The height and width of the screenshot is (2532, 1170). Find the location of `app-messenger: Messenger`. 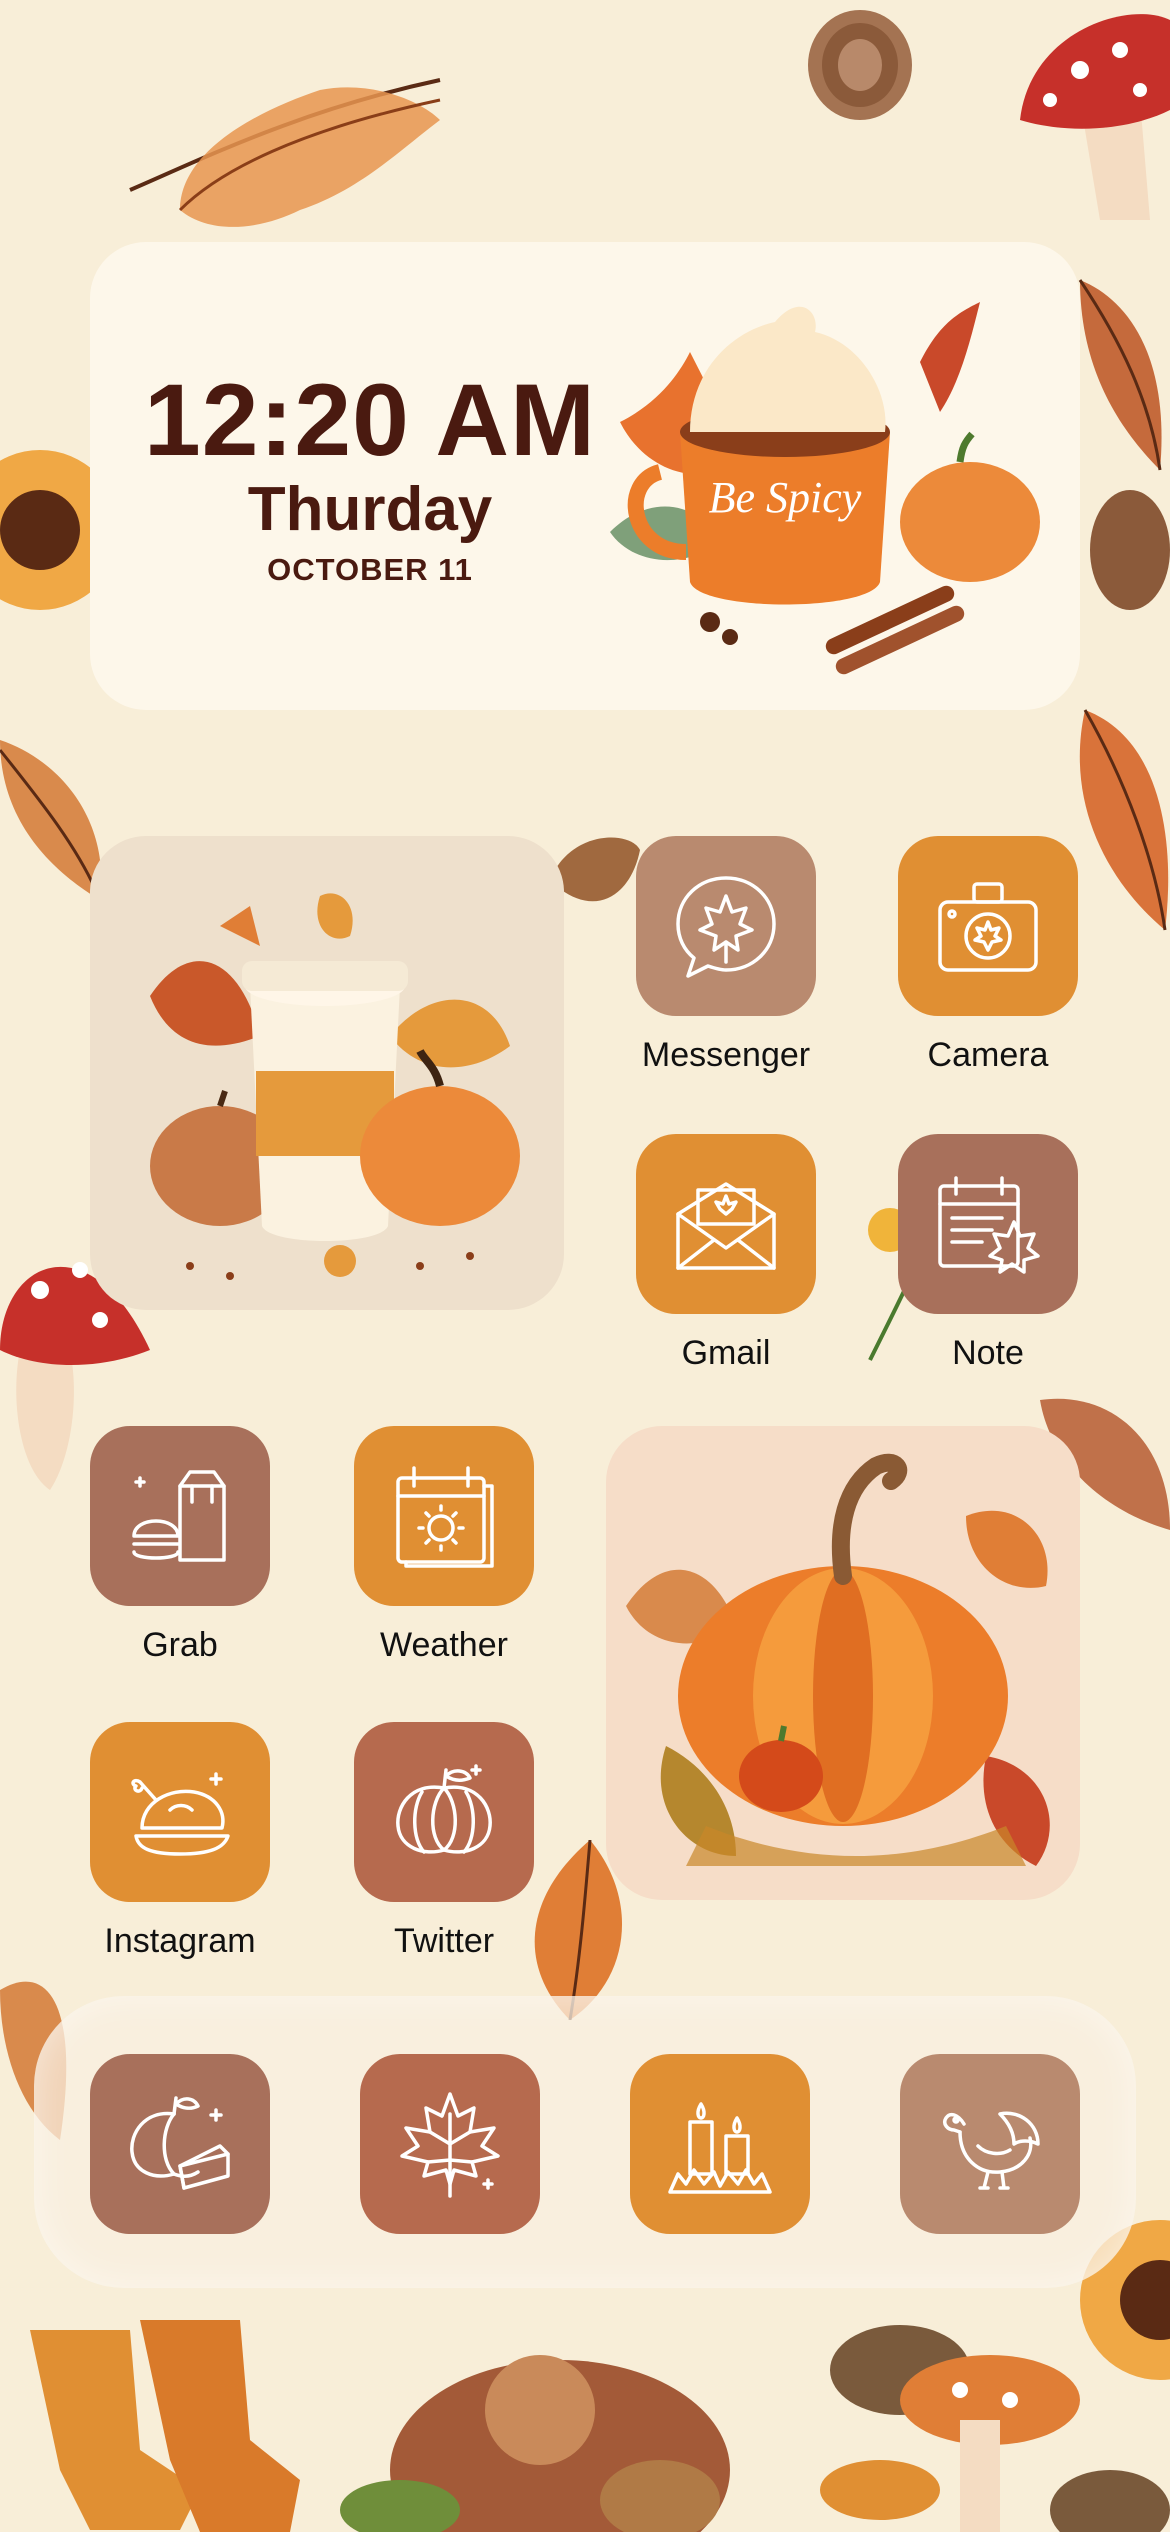

app-messenger: Messenger is located at coordinates (726, 955).